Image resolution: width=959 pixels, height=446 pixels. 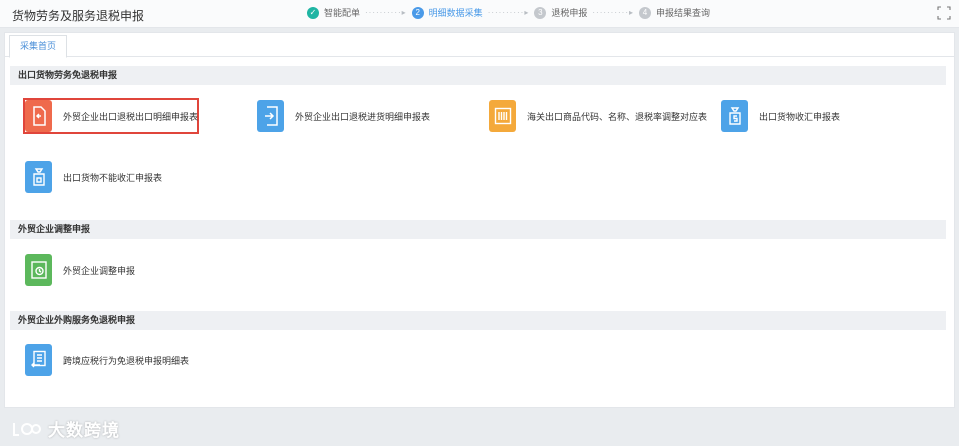 What do you see at coordinates (478, 320) in the screenshot?
I see `section-header: 外贸企业外购服务免退税申报` at bounding box center [478, 320].